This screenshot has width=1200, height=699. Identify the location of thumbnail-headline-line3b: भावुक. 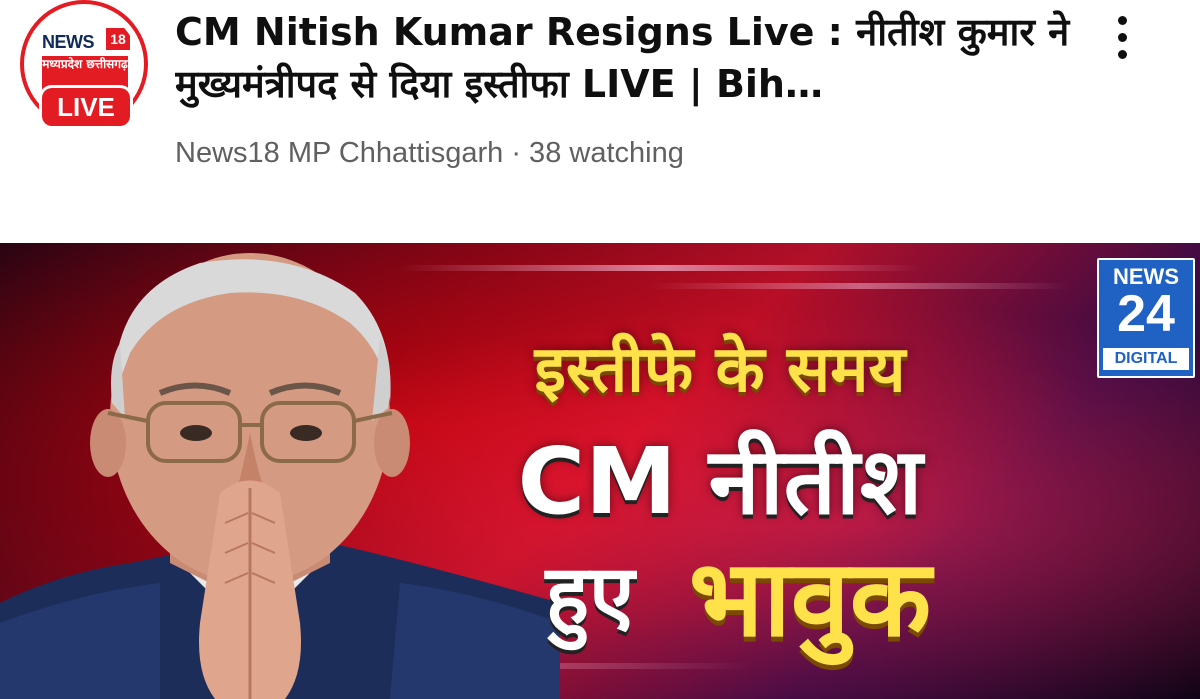
(810, 598).